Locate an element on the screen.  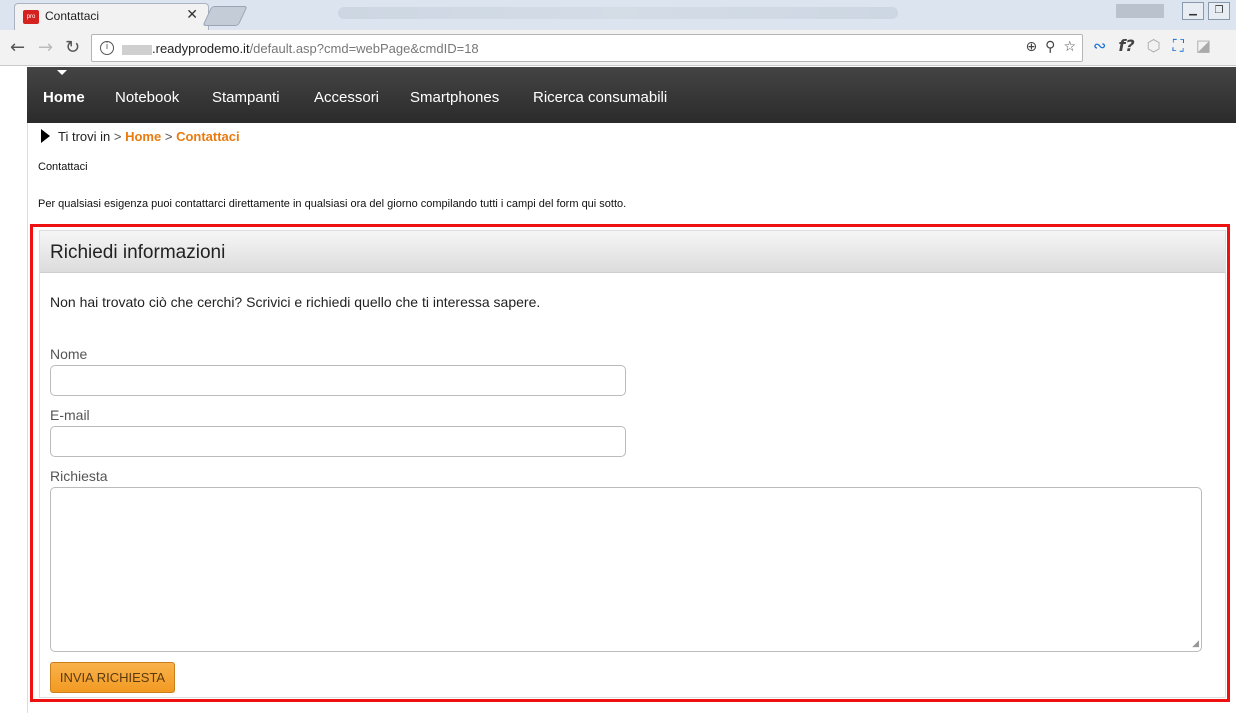
extension-function-icon: f? is located at coordinates (1126, 46).